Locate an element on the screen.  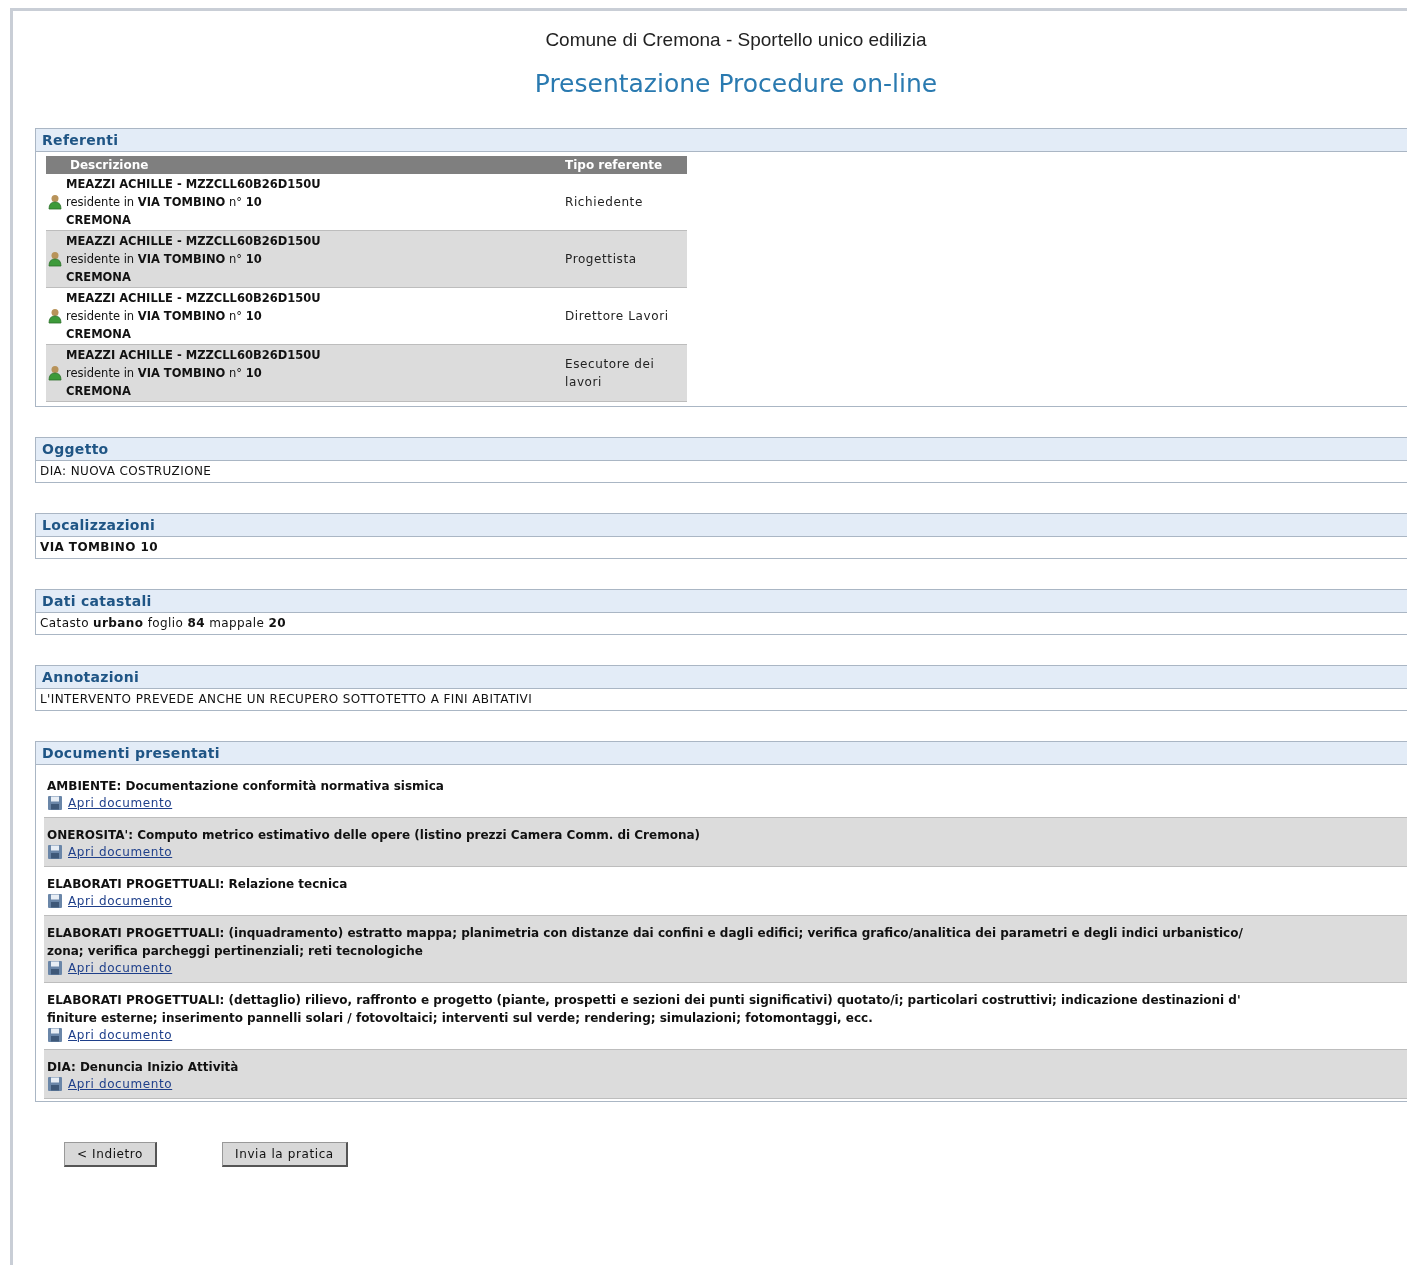
submit-button: Invia la pratica is located at coordinates (285, 1154).